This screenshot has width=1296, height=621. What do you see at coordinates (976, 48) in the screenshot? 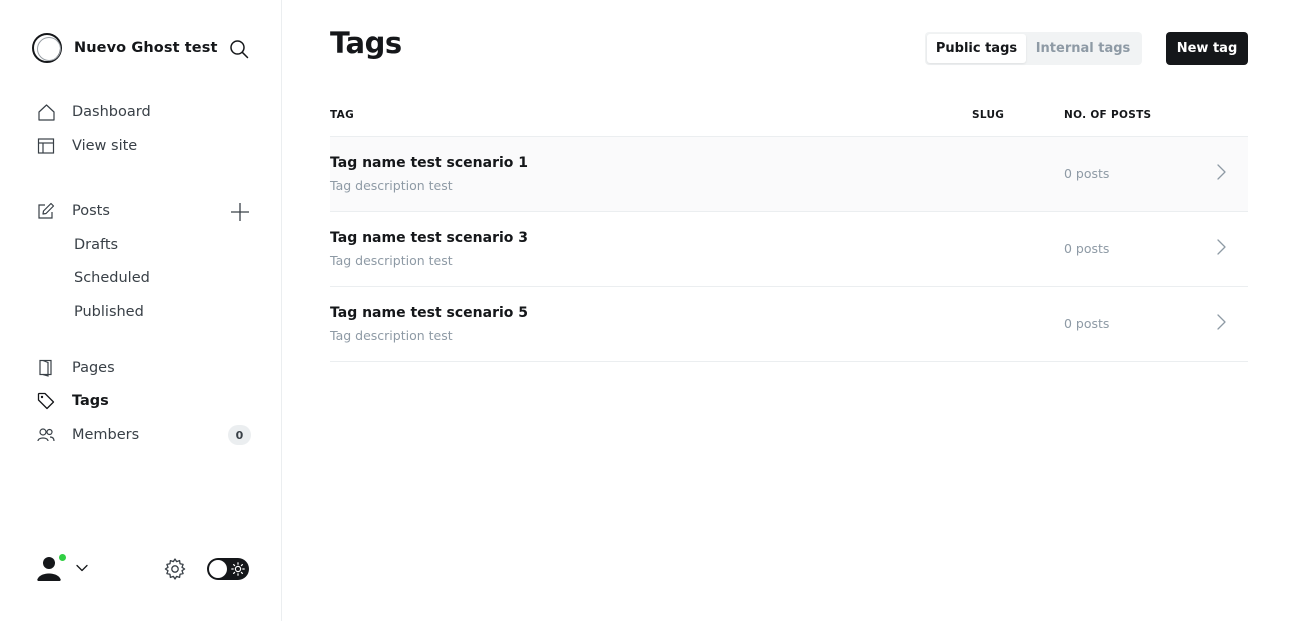
I see `tab-public-tags: Public tags` at bounding box center [976, 48].